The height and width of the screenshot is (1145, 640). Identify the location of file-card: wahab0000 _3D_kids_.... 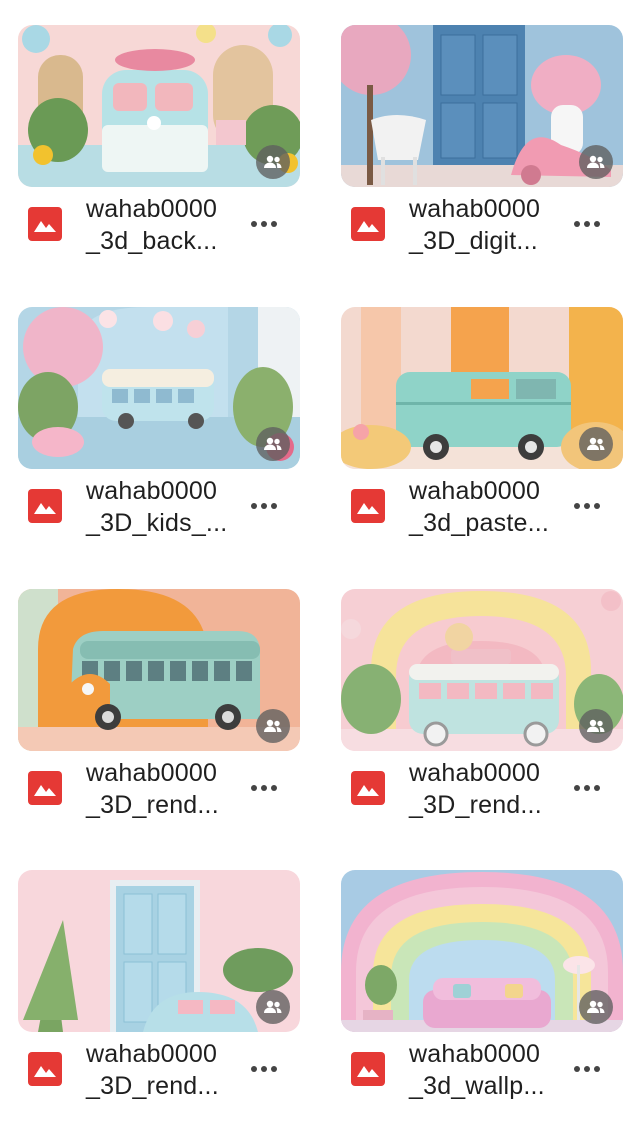
(159, 432).